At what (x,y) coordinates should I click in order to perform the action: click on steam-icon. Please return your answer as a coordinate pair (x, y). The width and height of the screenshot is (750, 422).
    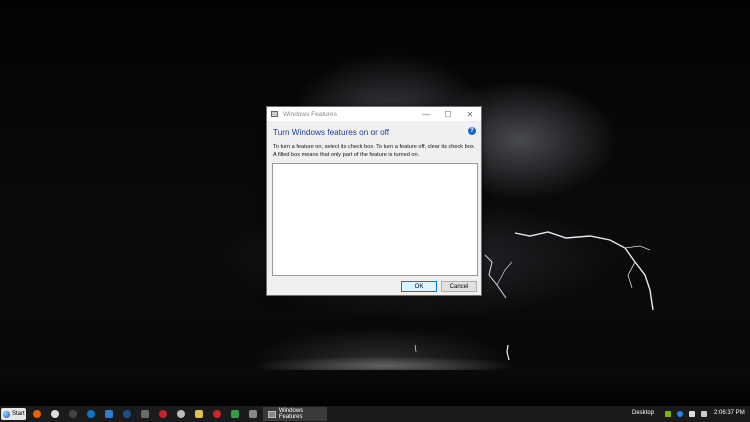
    Looking at the image, I should click on (73, 414).